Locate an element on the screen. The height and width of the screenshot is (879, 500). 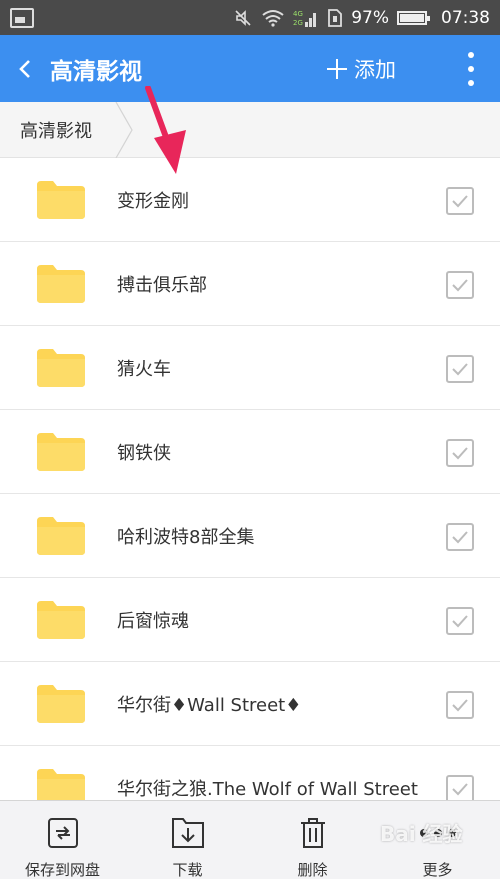
trash-icon is located at coordinates (312, 833).